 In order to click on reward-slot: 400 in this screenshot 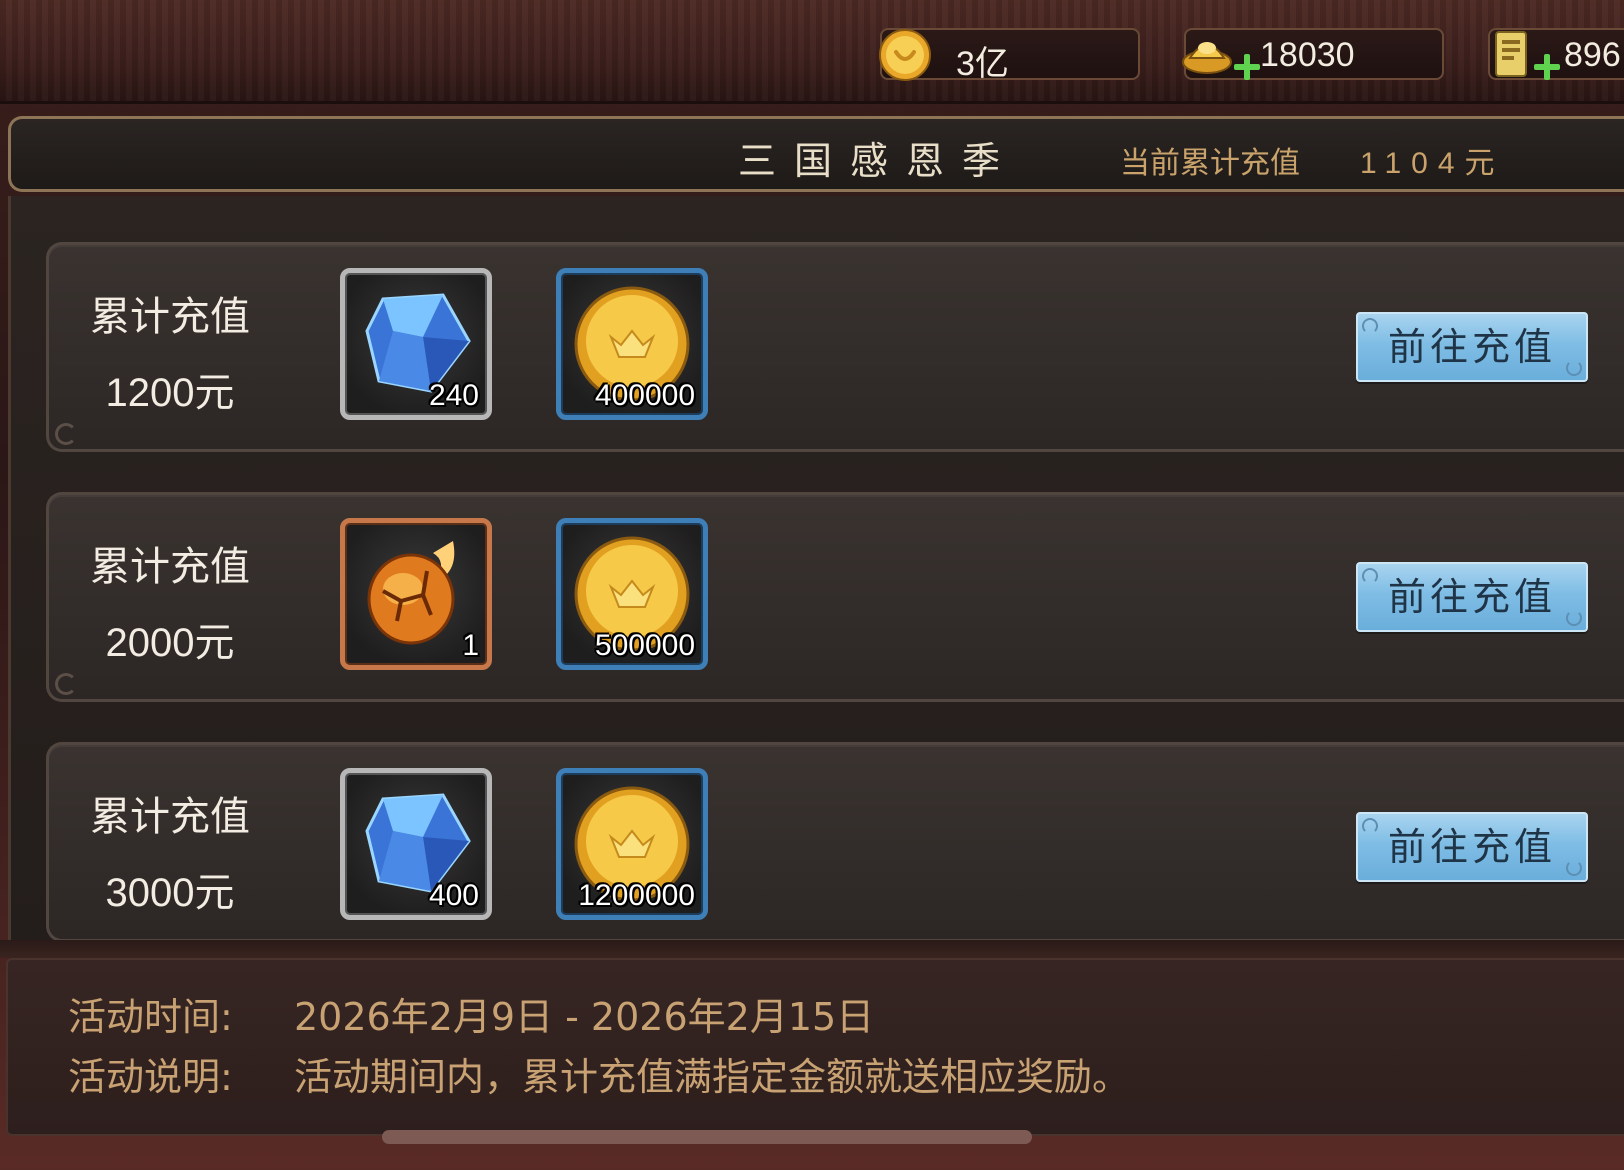, I will do `click(416, 844)`.